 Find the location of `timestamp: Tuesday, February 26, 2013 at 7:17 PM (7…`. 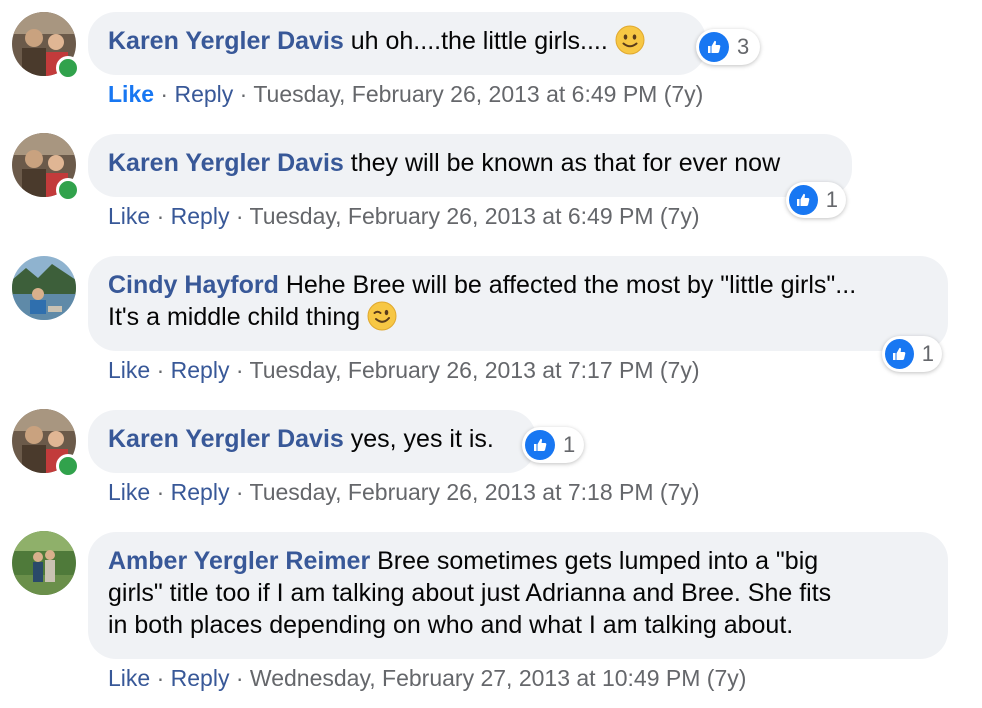

timestamp: Tuesday, February 26, 2013 at 7:17 PM (7… is located at coordinates (475, 370).